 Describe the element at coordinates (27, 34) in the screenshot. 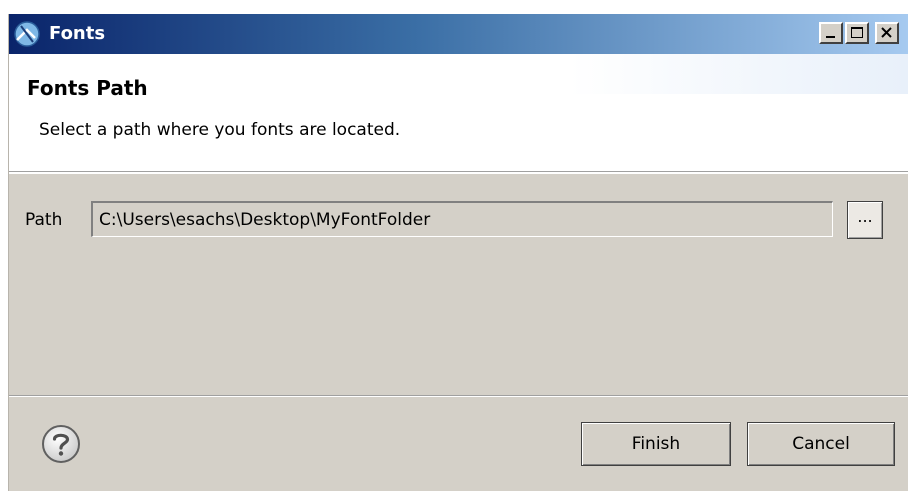

I see `app-icon` at that location.